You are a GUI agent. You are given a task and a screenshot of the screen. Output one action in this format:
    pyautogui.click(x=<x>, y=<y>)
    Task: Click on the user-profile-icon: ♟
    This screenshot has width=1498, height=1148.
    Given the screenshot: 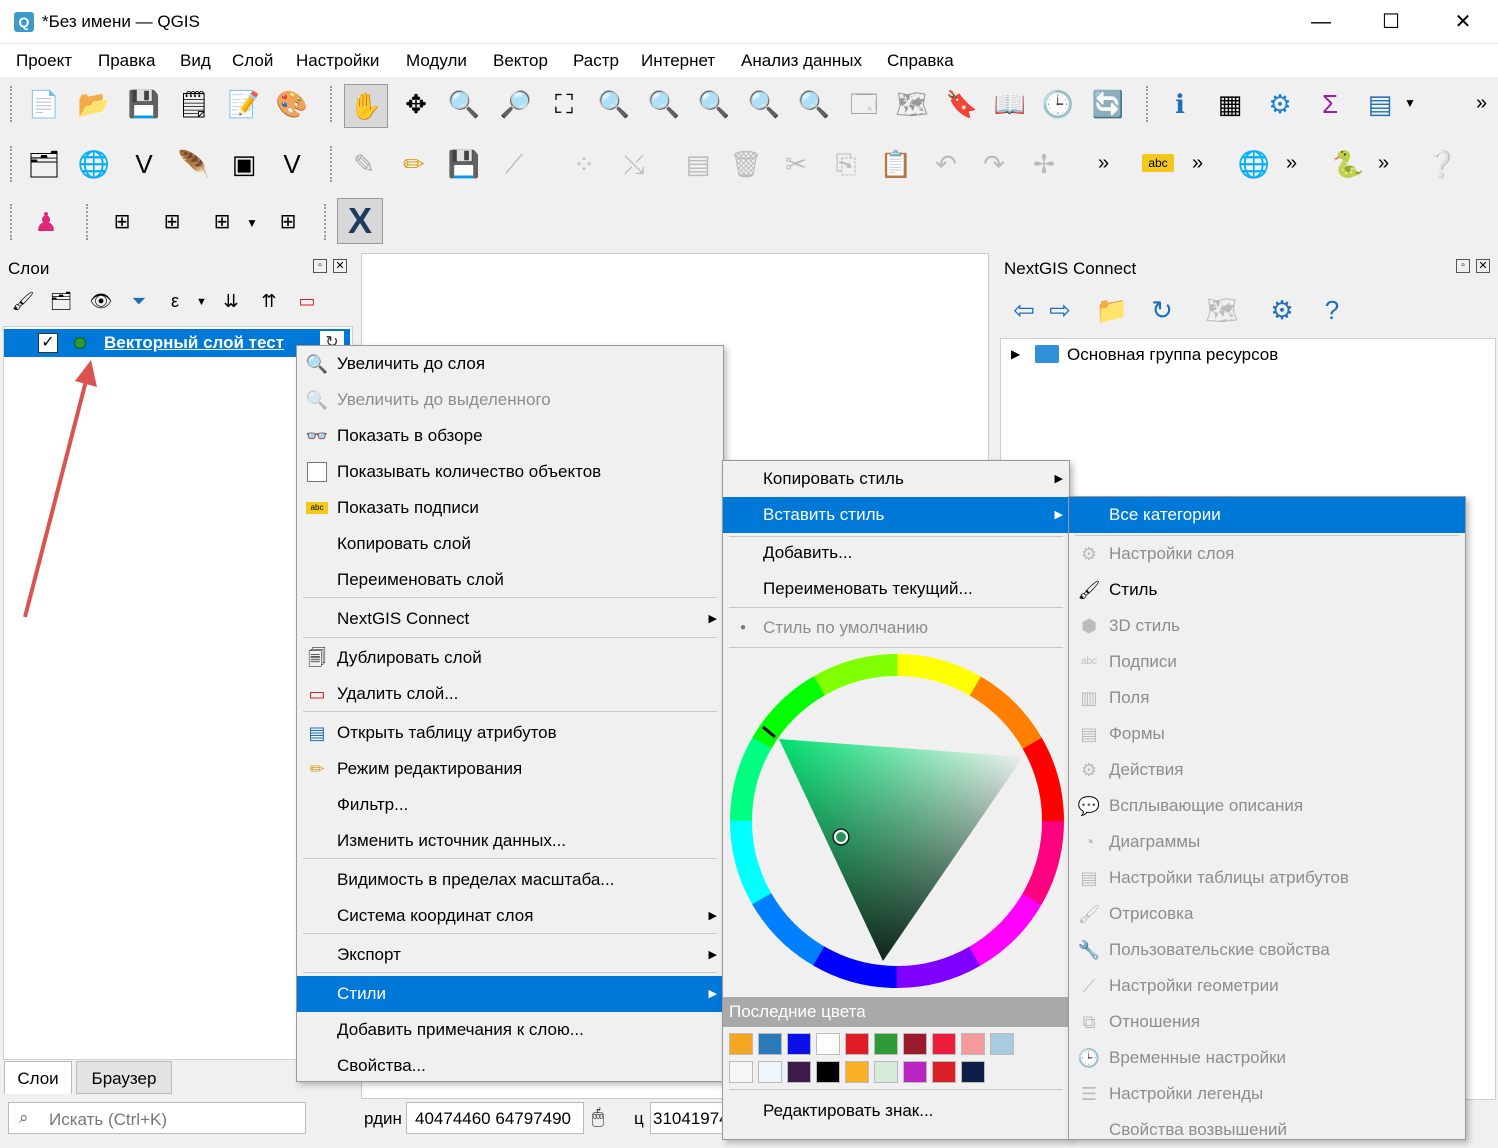 What is the action you would take?
    pyautogui.click(x=46, y=222)
    